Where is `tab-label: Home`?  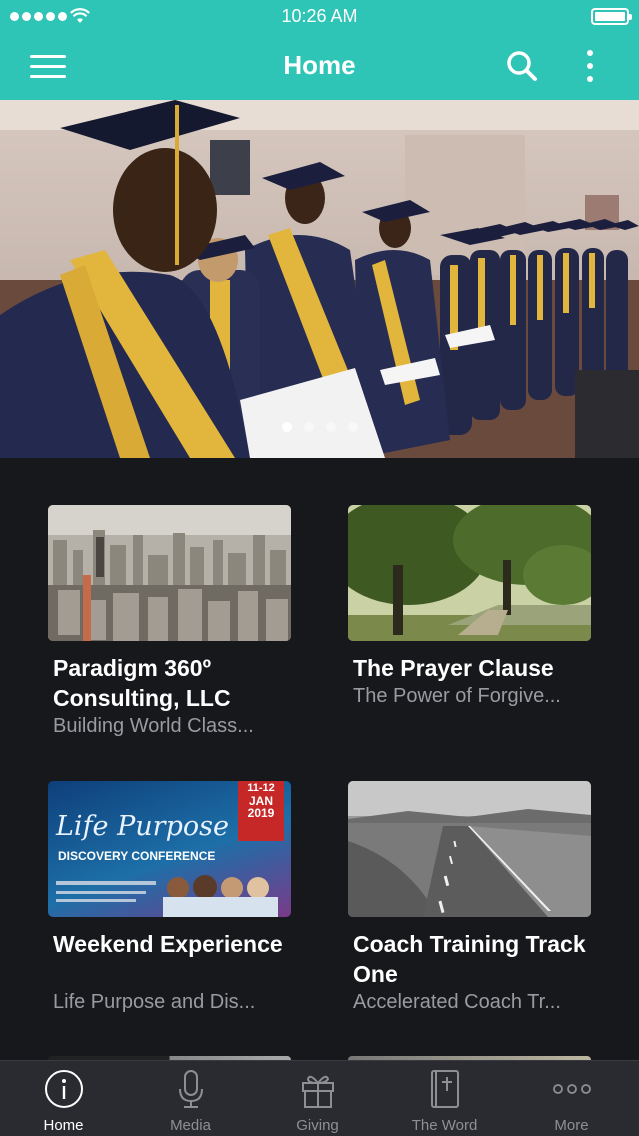
tab-label: Home is located at coordinates (63, 1125).